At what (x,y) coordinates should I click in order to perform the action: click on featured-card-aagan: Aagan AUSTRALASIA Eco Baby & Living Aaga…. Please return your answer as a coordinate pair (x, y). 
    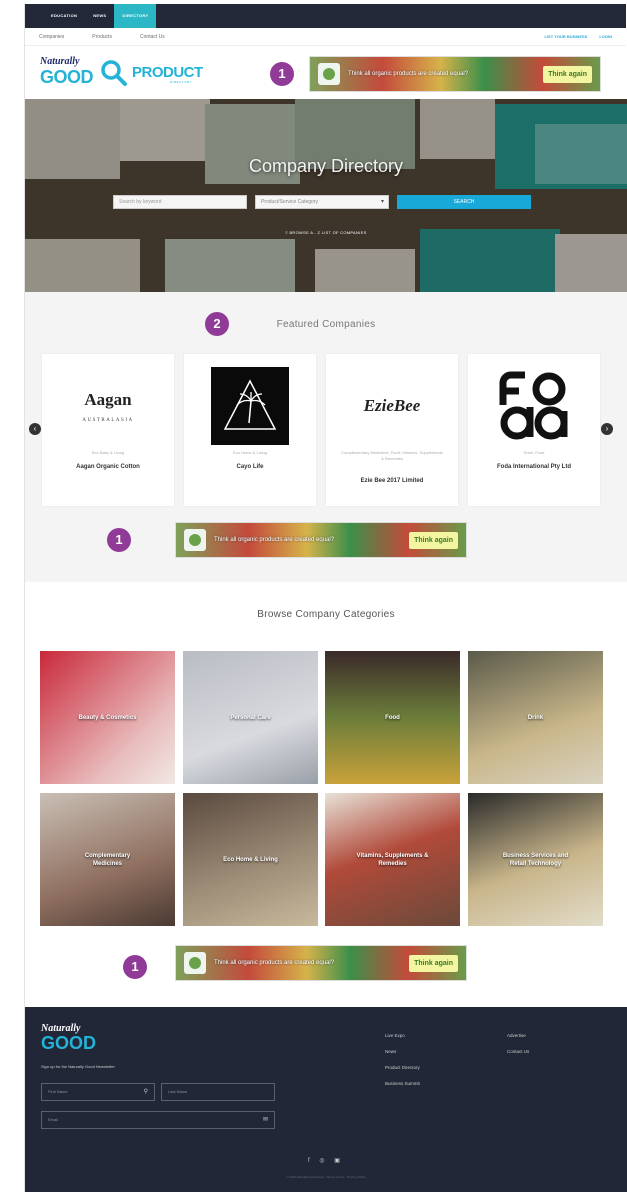
    Looking at the image, I should click on (108, 430).